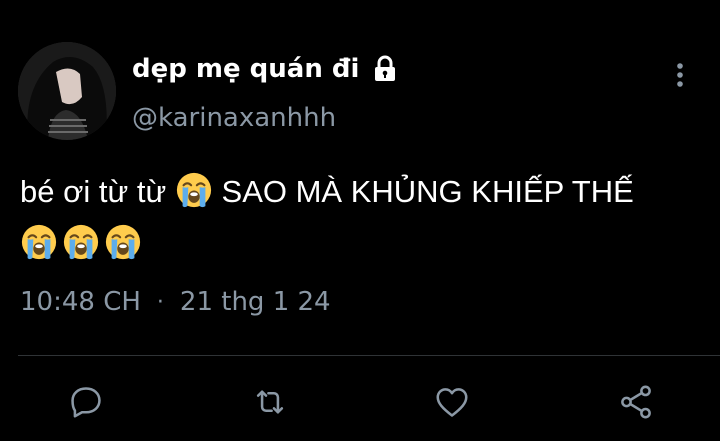  What do you see at coordinates (255, 302) in the screenshot?
I see `tweet-date: 21 thg 1 24` at bounding box center [255, 302].